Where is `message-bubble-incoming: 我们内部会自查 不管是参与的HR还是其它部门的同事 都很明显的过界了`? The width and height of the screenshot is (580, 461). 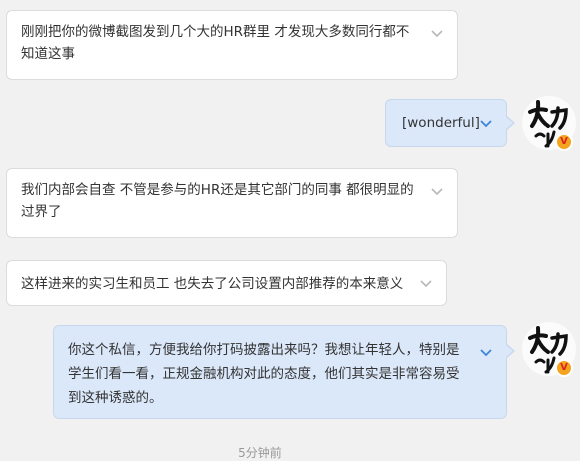
message-bubble-incoming: 我们内部会自查 不管是参与的HR还是其它部门的同事 都很明显的过界了 is located at coordinates (232, 203).